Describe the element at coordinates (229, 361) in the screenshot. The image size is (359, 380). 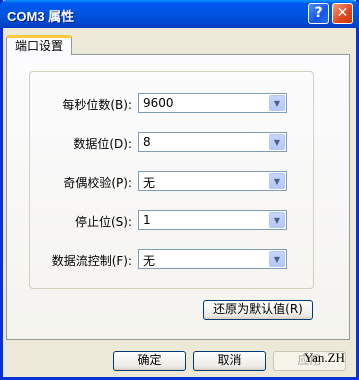
I see `cancel-button: 取消` at that location.